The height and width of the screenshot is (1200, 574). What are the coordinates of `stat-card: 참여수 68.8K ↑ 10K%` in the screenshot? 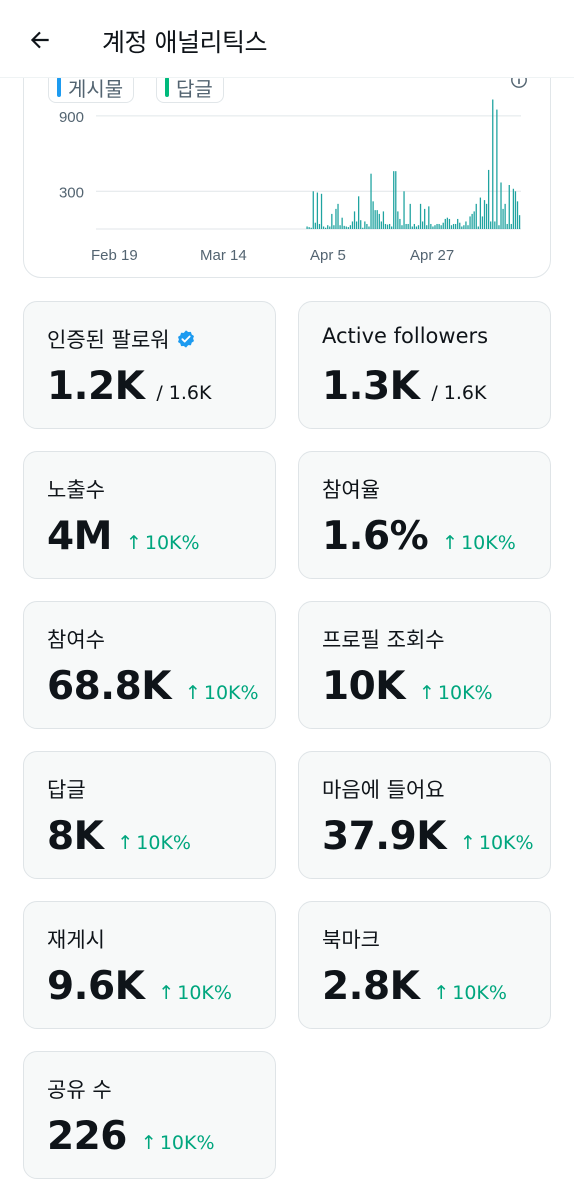 It's located at (149, 665).